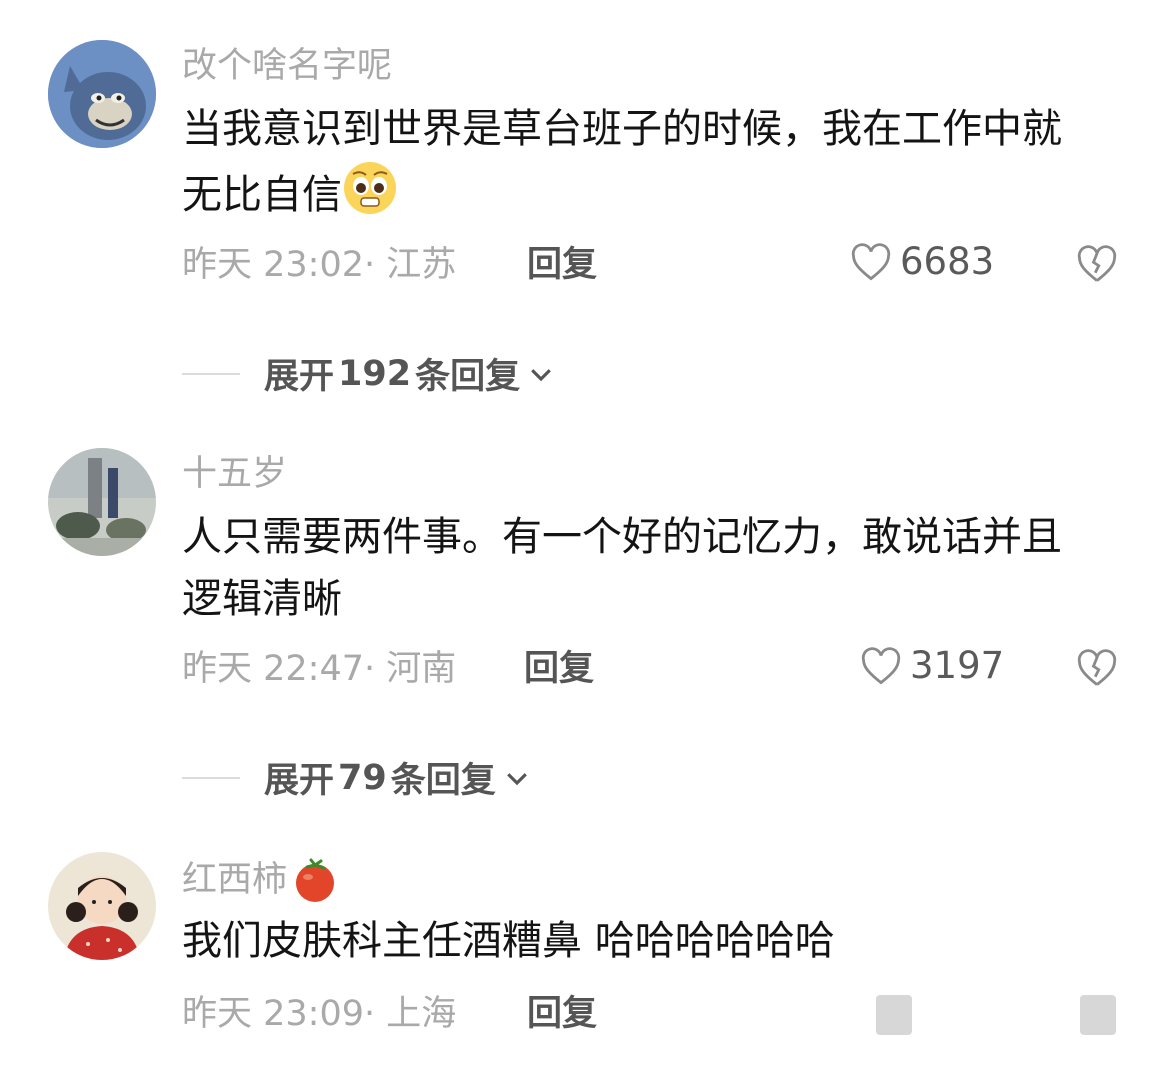  I want to click on expand-count: 192, so click(375, 373).